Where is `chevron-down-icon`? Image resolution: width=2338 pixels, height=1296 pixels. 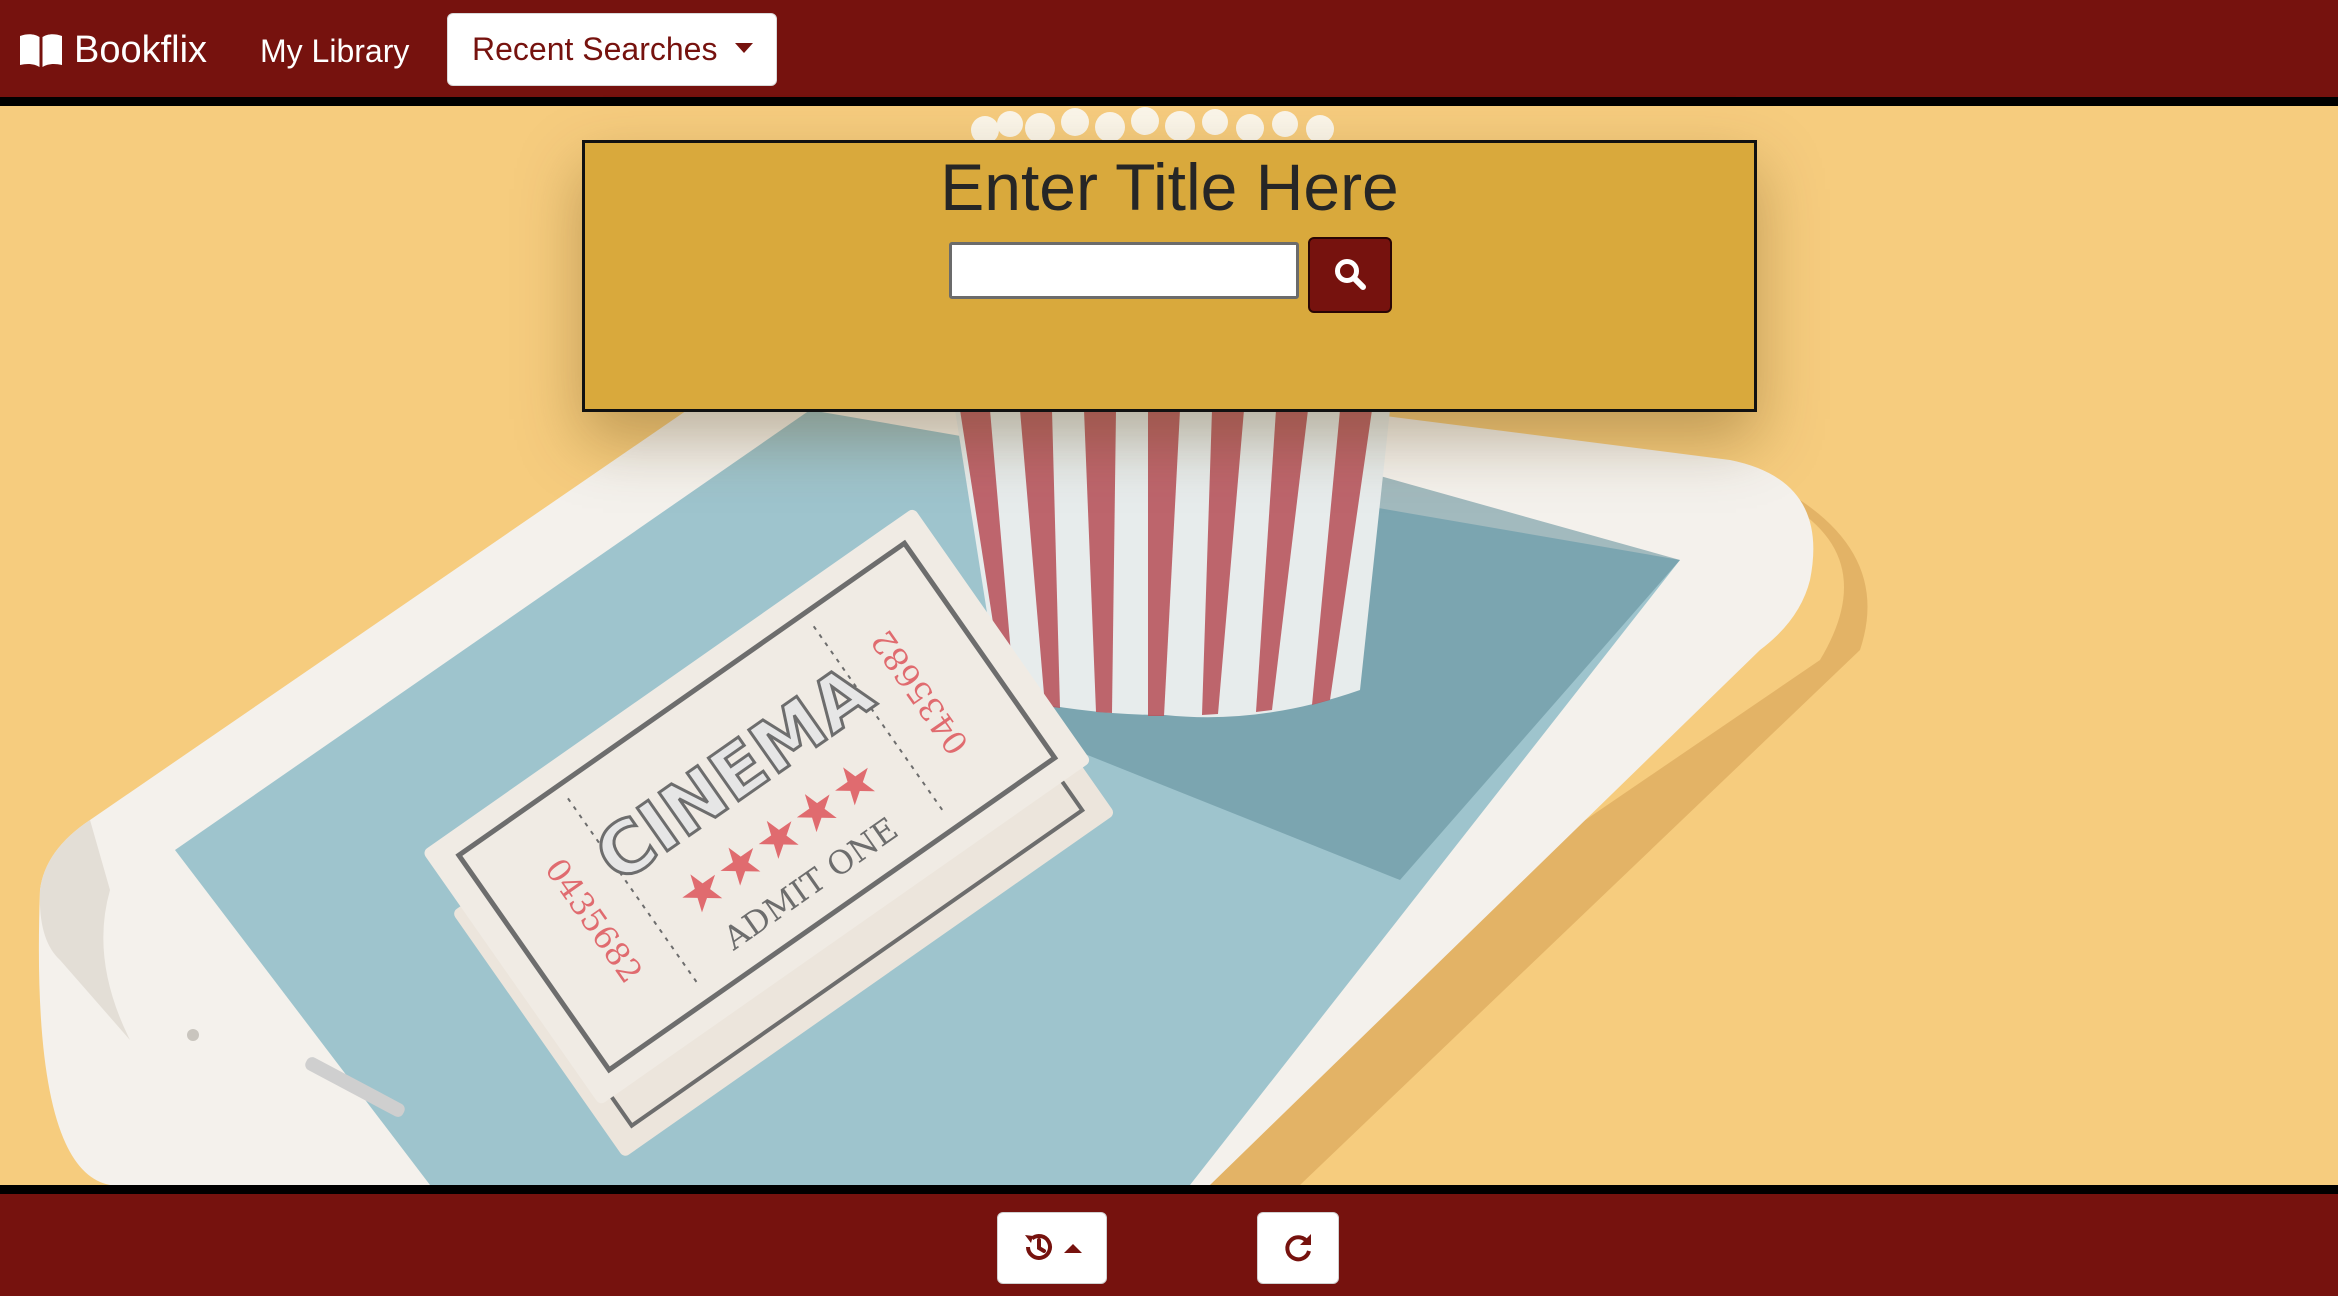
chevron-down-icon is located at coordinates (744, 47).